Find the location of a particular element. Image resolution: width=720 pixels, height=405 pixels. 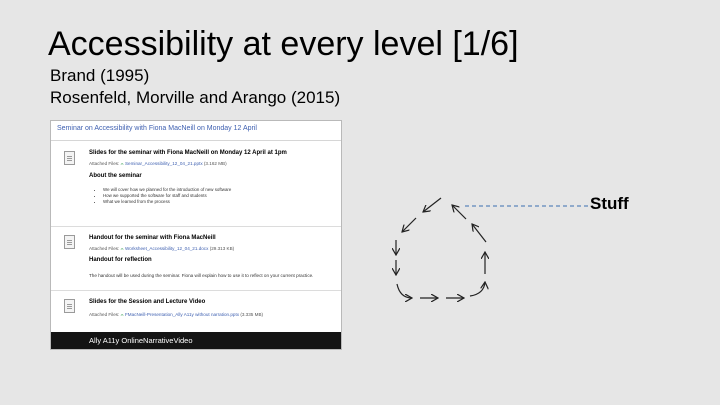

stuff-label: Stuff is located at coordinates (609, 203).